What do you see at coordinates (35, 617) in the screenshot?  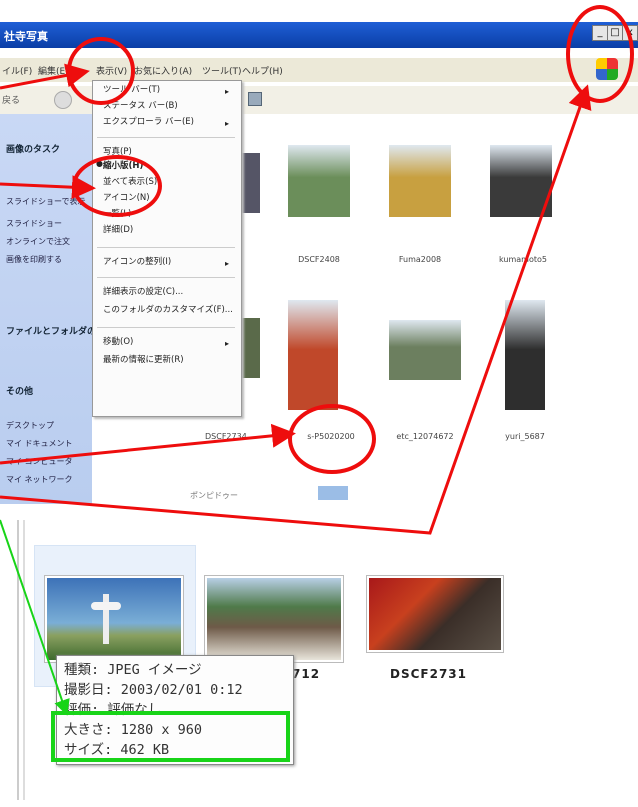 I see `green-arrow` at bounding box center [35, 617].